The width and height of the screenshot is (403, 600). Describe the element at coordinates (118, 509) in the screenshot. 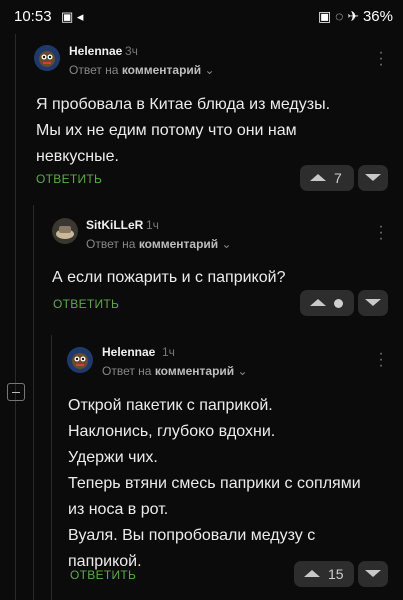

I see `comment-body-line: из носа в рот.` at that location.